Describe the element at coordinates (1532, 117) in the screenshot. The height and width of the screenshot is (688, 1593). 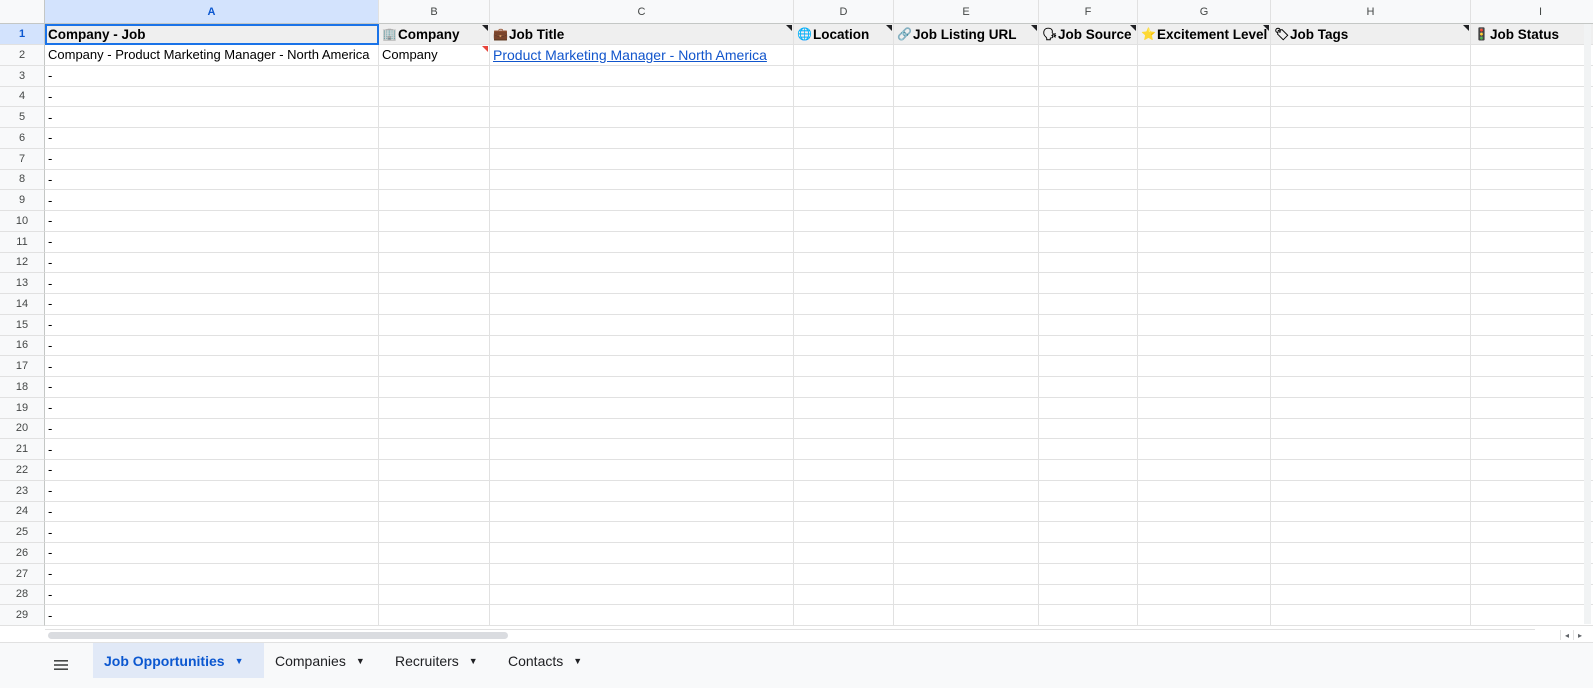
I see `cell-i5` at that location.